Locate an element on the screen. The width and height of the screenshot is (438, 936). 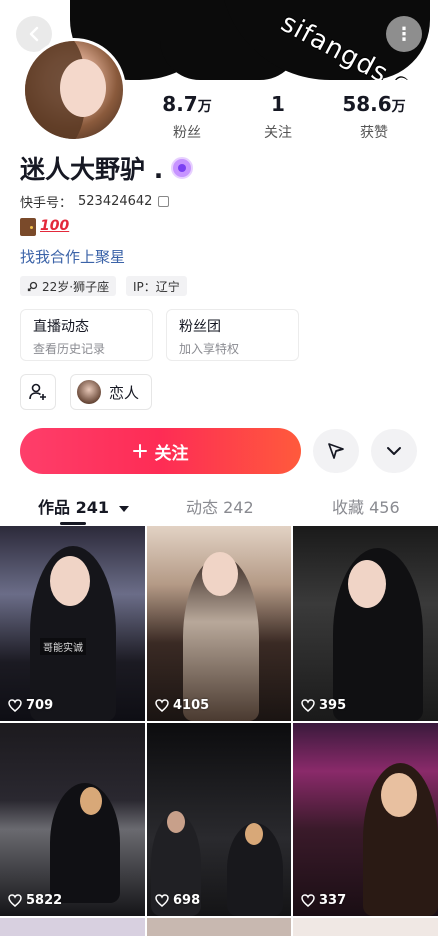
tab-favorites: 收藏 456 is located at coordinates (366, 506).